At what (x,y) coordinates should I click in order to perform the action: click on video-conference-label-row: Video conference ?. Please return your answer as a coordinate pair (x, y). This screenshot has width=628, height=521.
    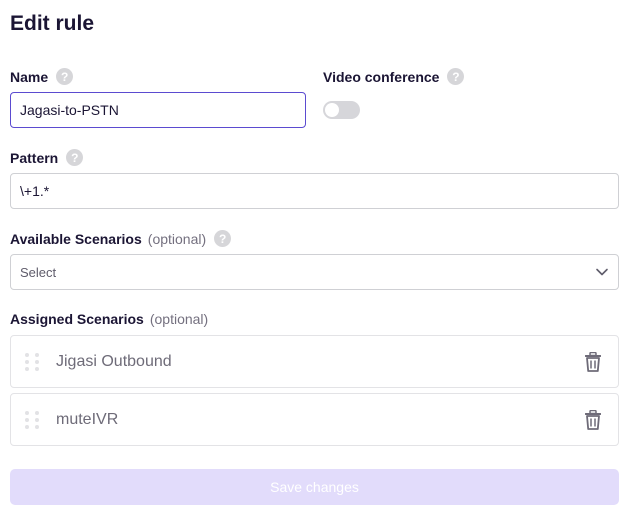
    Looking at the image, I should click on (394, 76).